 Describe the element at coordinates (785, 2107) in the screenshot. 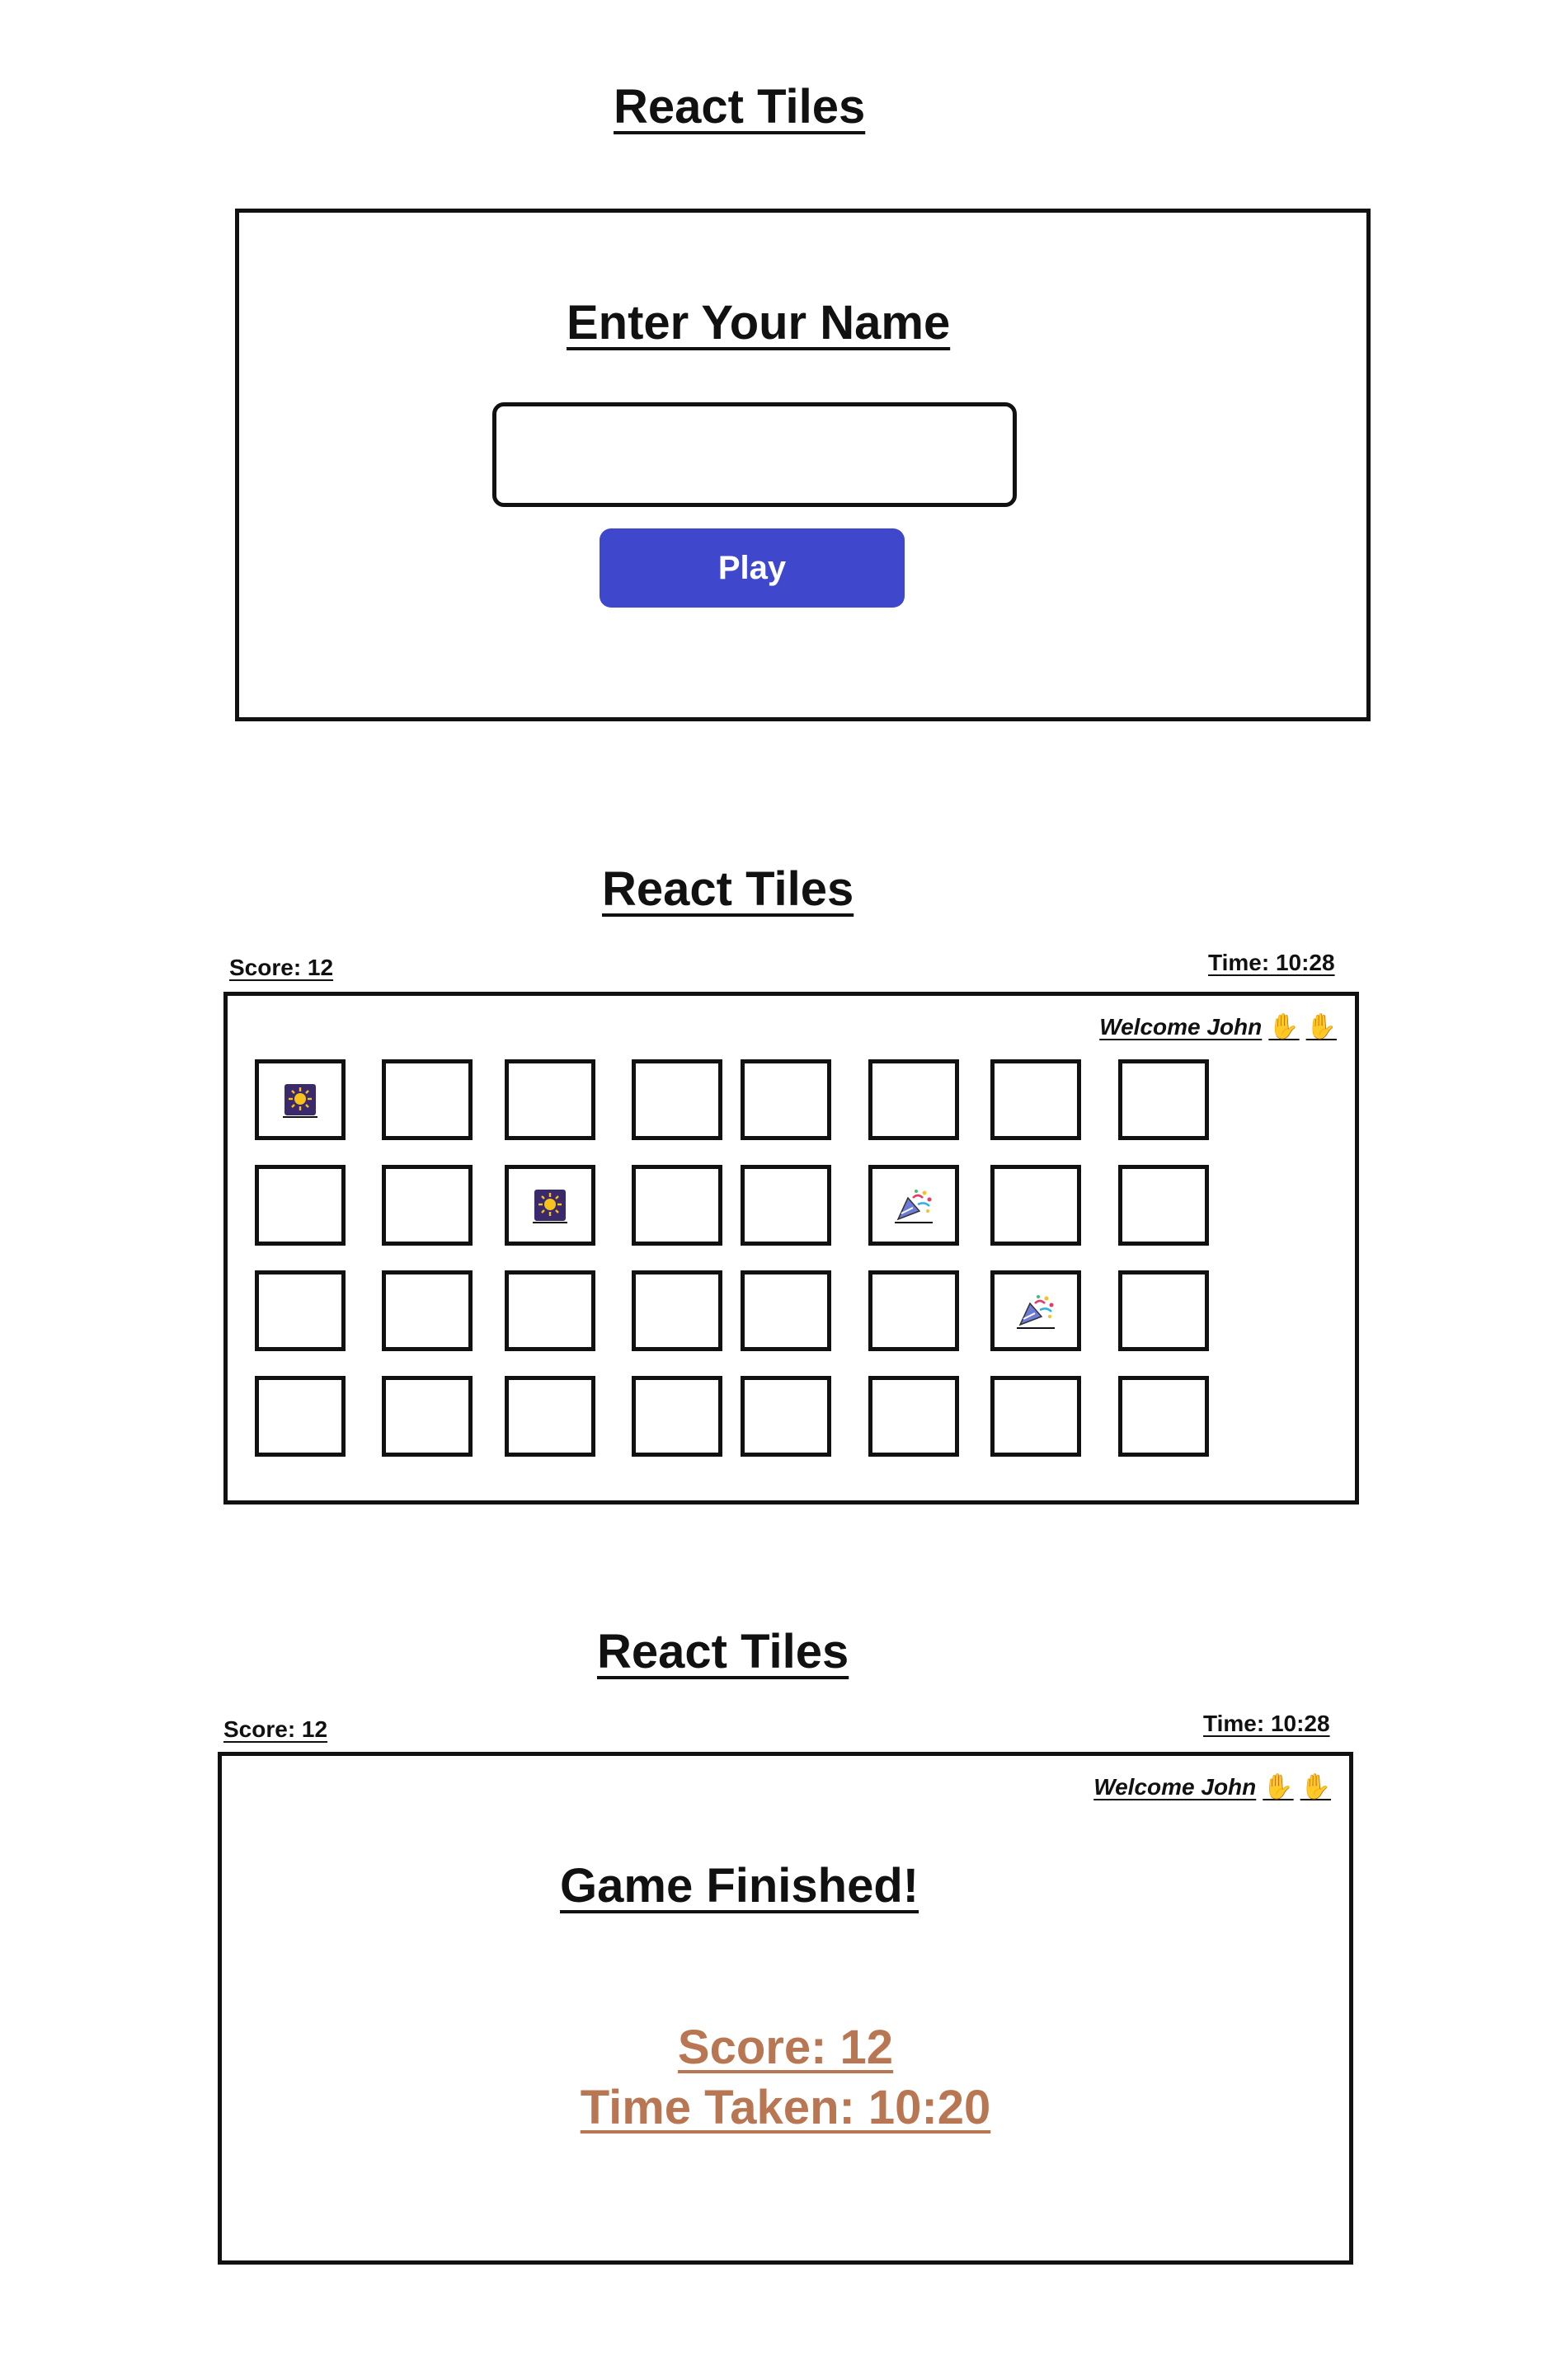

I see `result-time-taken: Time Taken: 10:20` at that location.